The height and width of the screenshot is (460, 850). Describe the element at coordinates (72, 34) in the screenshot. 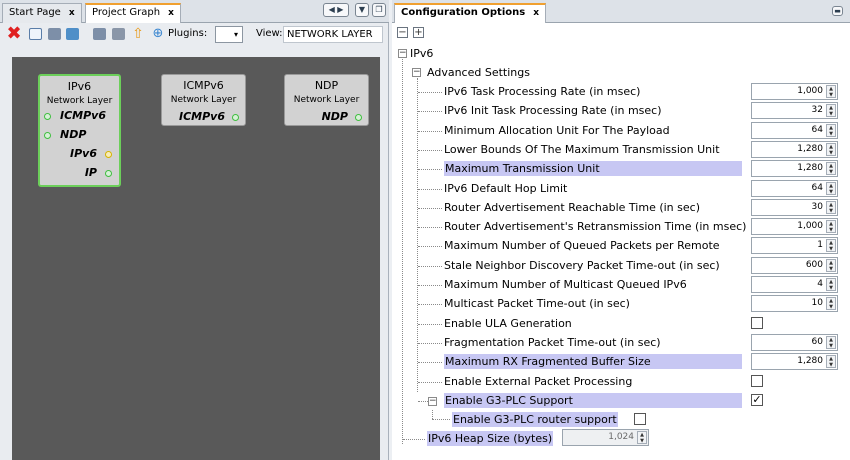

I see `add-to-group-icon` at that location.